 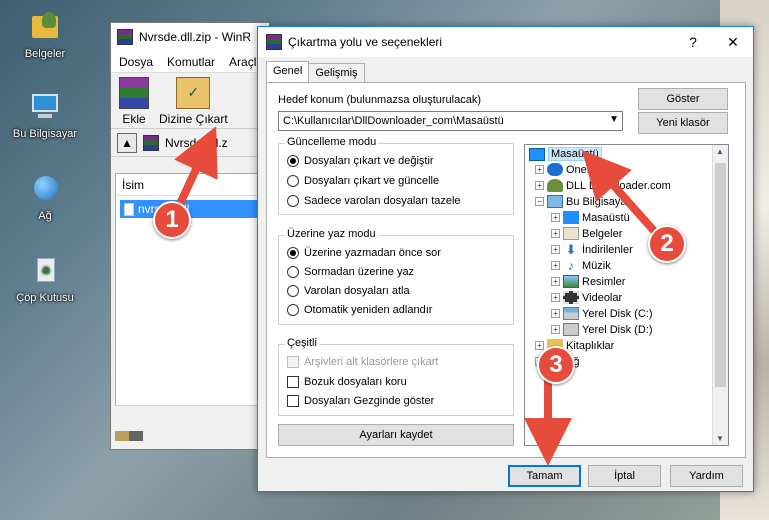 I want to click on desktop-icon-documents: Belgeler, so click(x=45, y=35).